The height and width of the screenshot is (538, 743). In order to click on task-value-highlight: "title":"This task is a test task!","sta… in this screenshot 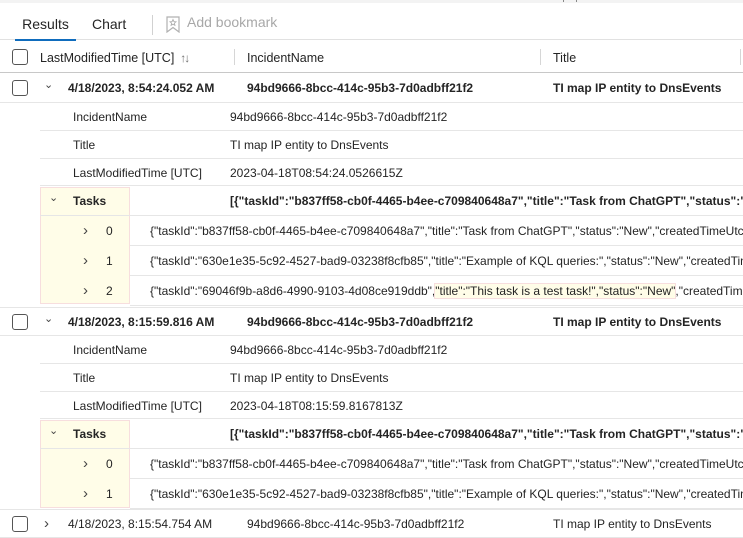, I will do `click(555, 291)`.